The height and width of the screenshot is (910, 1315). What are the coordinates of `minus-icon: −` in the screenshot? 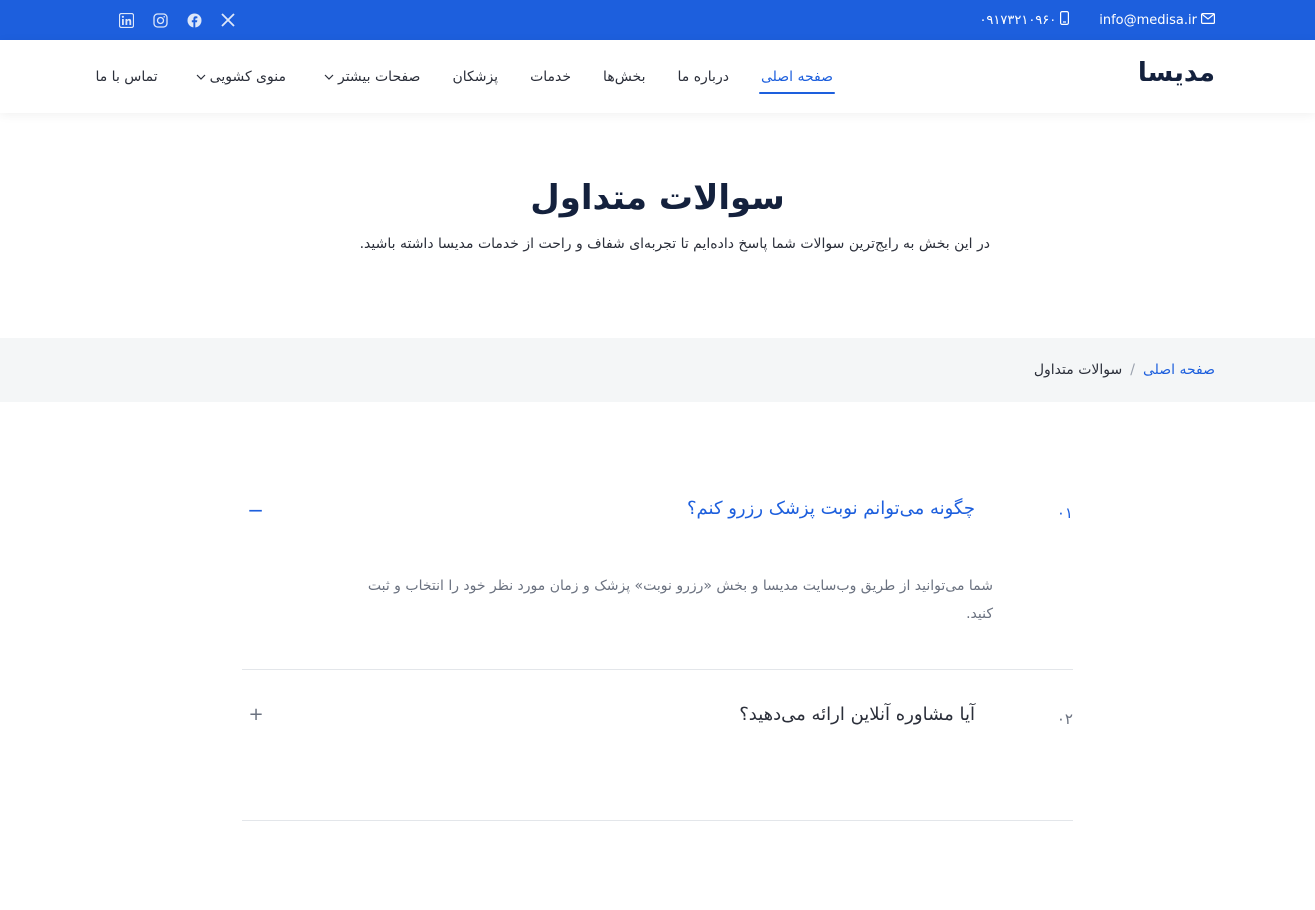 It's located at (255, 510).